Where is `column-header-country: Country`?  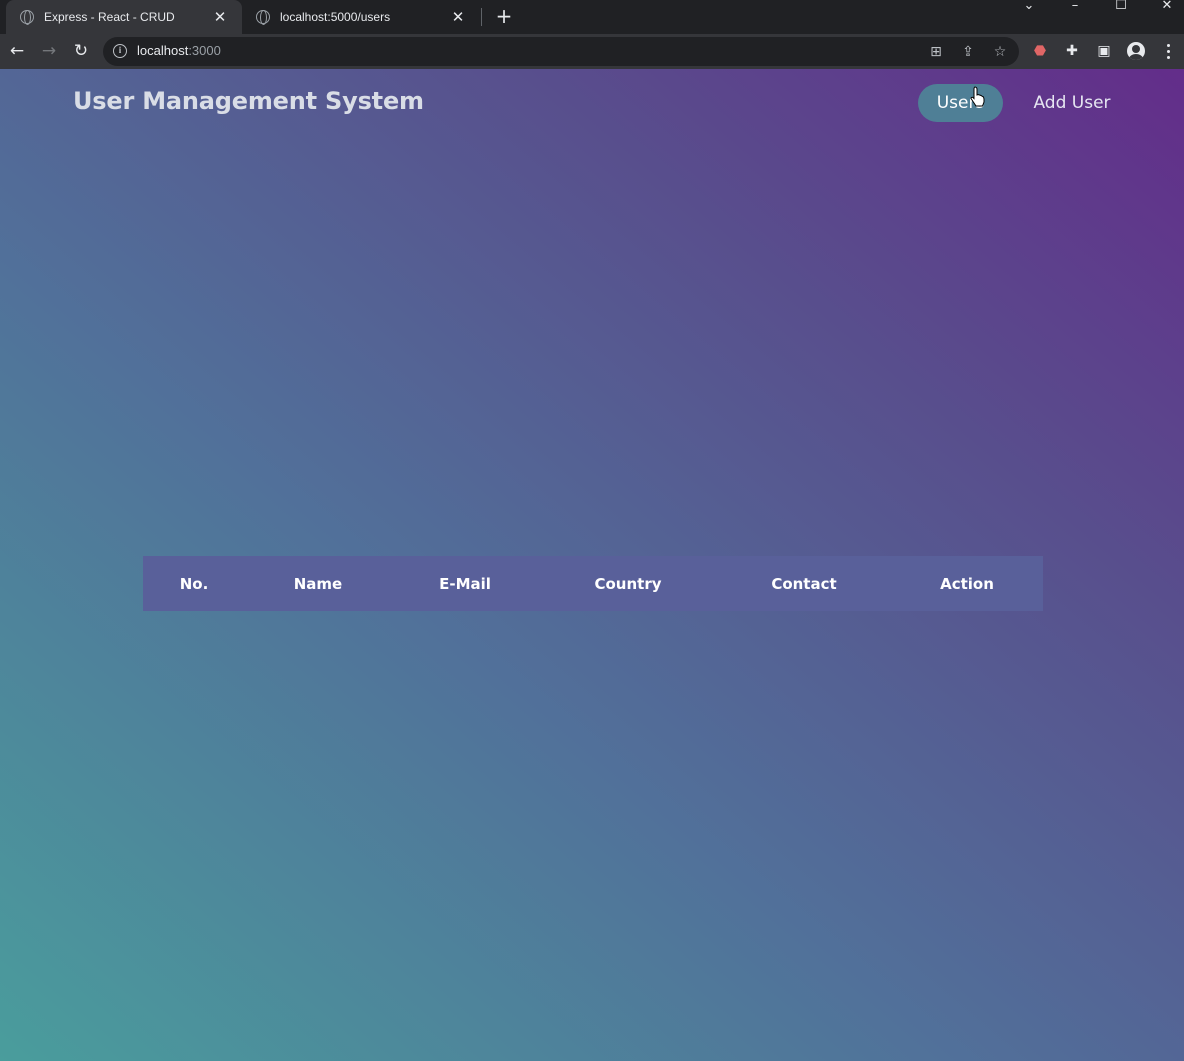 column-header-country: Country is located at coordinates (628, 583).